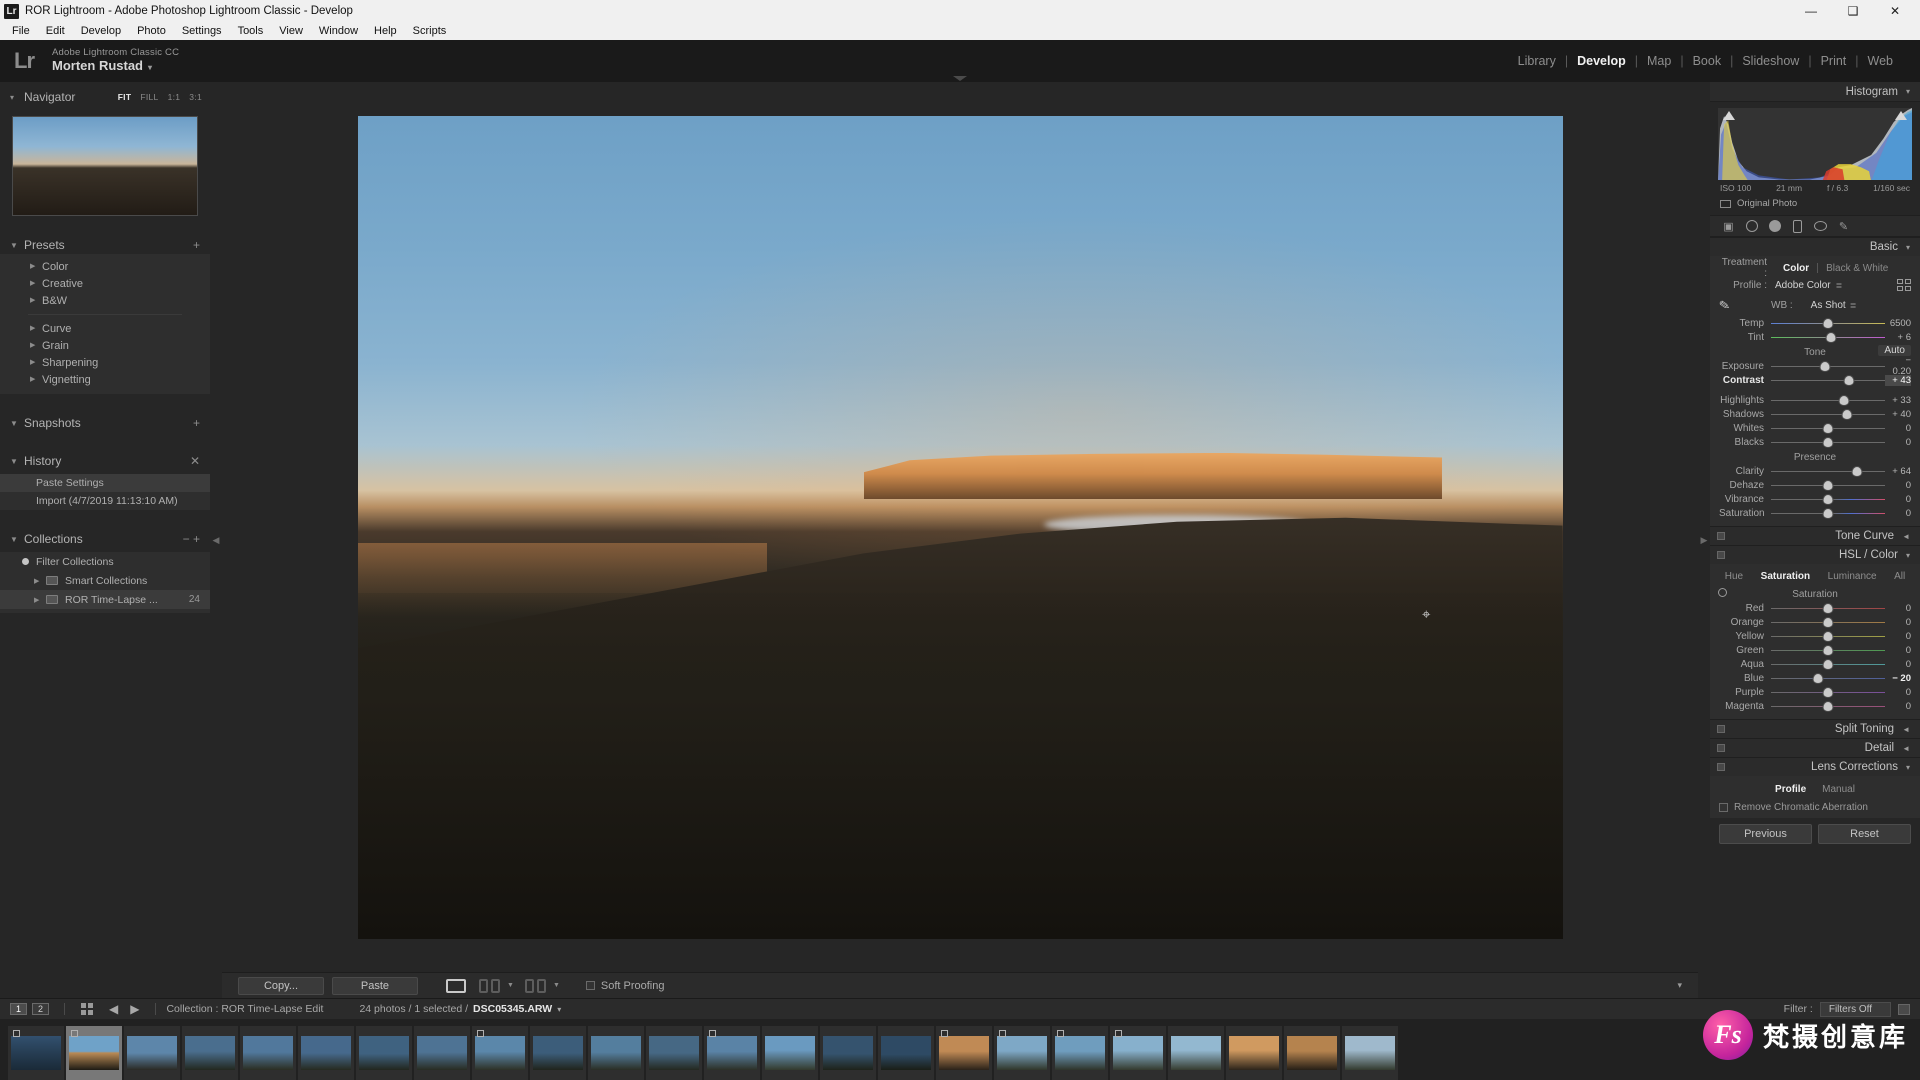 The image size is (1920, 1080). I want to click on module-library: Library, so click(1537, 61).